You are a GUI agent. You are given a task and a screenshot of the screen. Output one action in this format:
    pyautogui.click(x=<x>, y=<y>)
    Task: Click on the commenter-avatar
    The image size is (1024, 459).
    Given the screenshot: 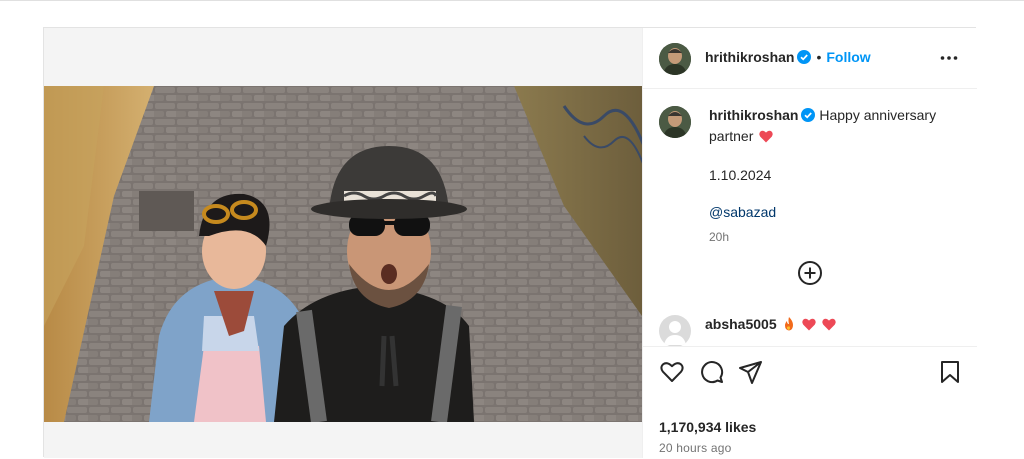 What is the action you would take?
    pyautogui.click(x=675, y=331)
    